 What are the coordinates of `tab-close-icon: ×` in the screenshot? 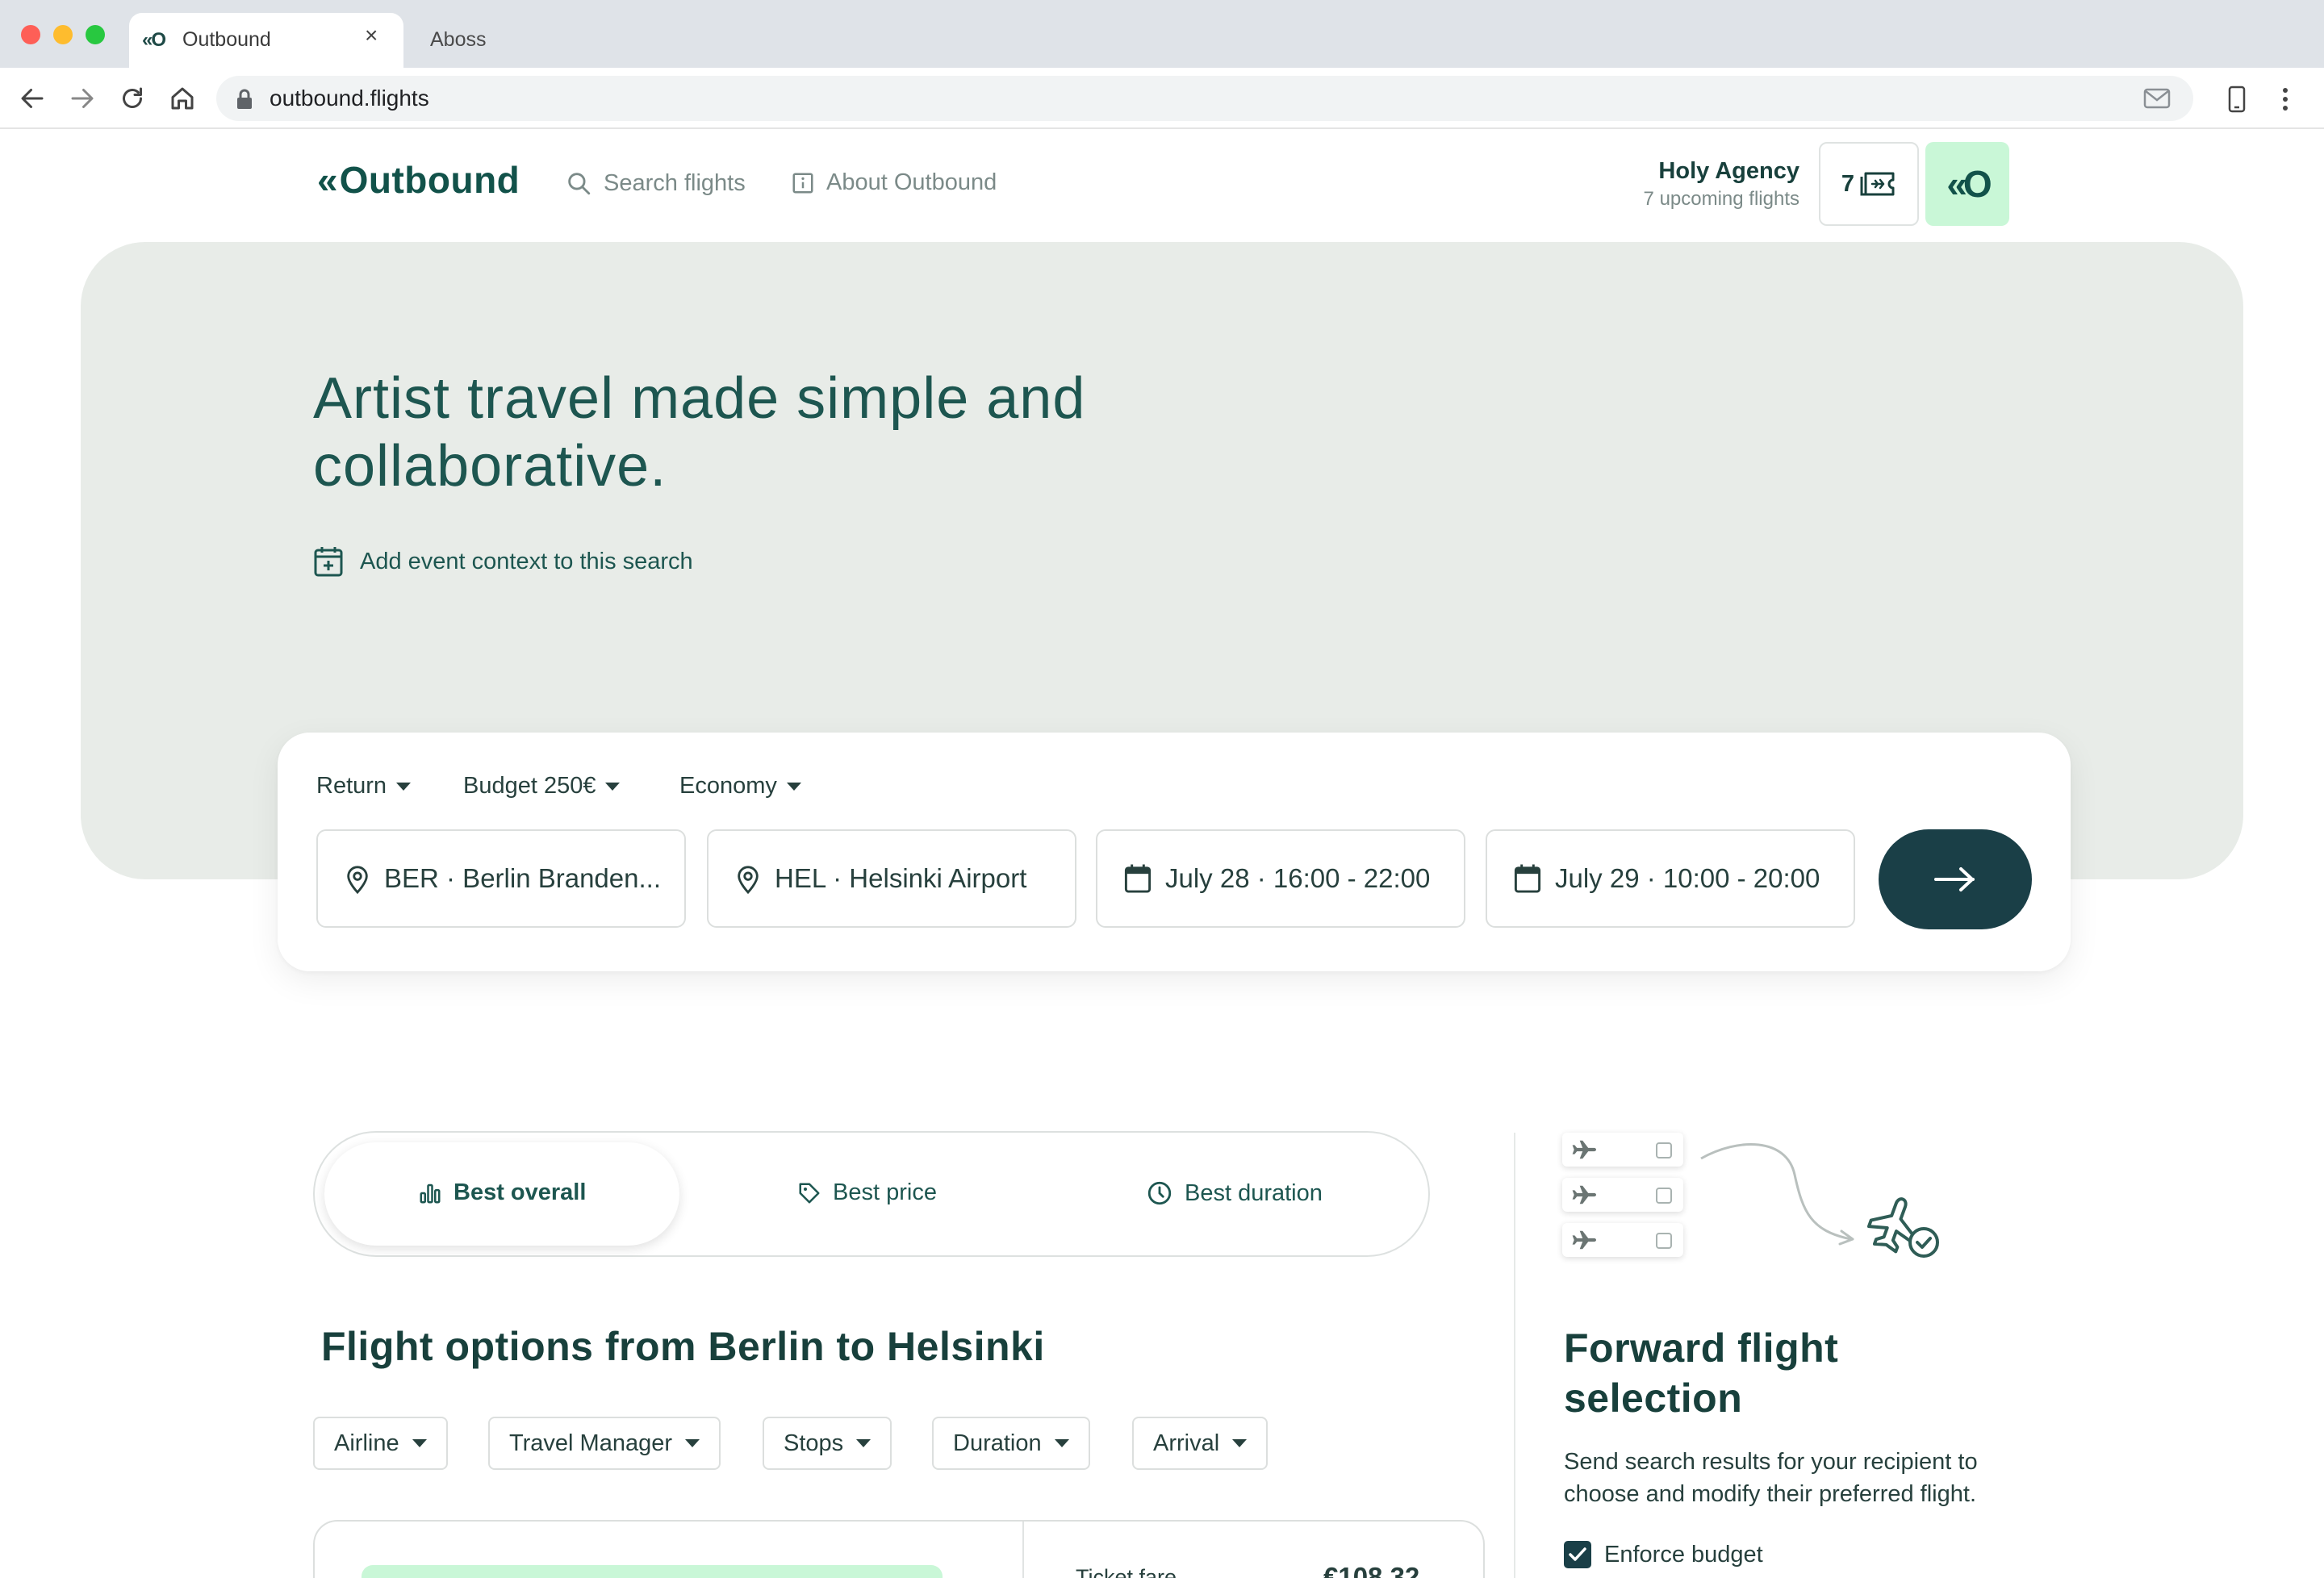 It's located at (371, 35).